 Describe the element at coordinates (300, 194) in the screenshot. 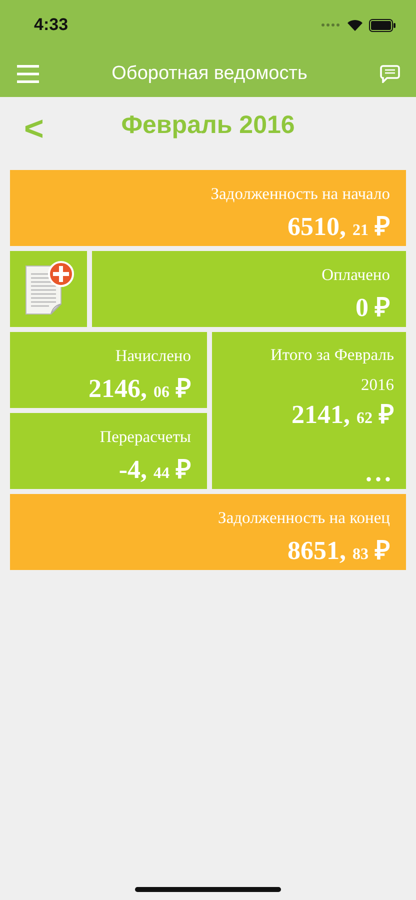

I see `tile-label: Задолженность на начало` at that location.